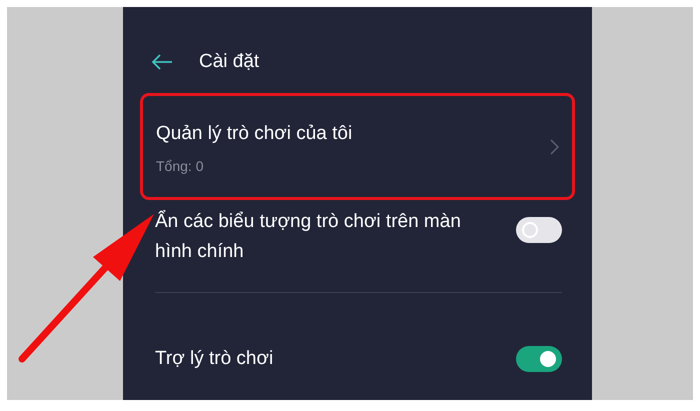  What do you see at coordinates (214, 359) in the screenshot?
I see `setting-label: Trợ lý trò chơi` at bounding box center [214, 359].